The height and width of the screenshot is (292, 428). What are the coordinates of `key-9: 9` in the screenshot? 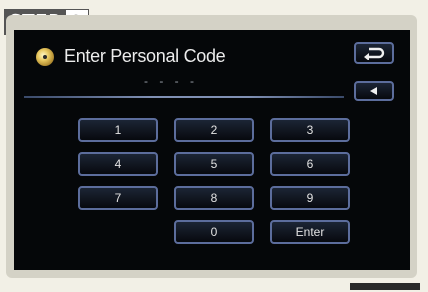 It's located at (310, 198).